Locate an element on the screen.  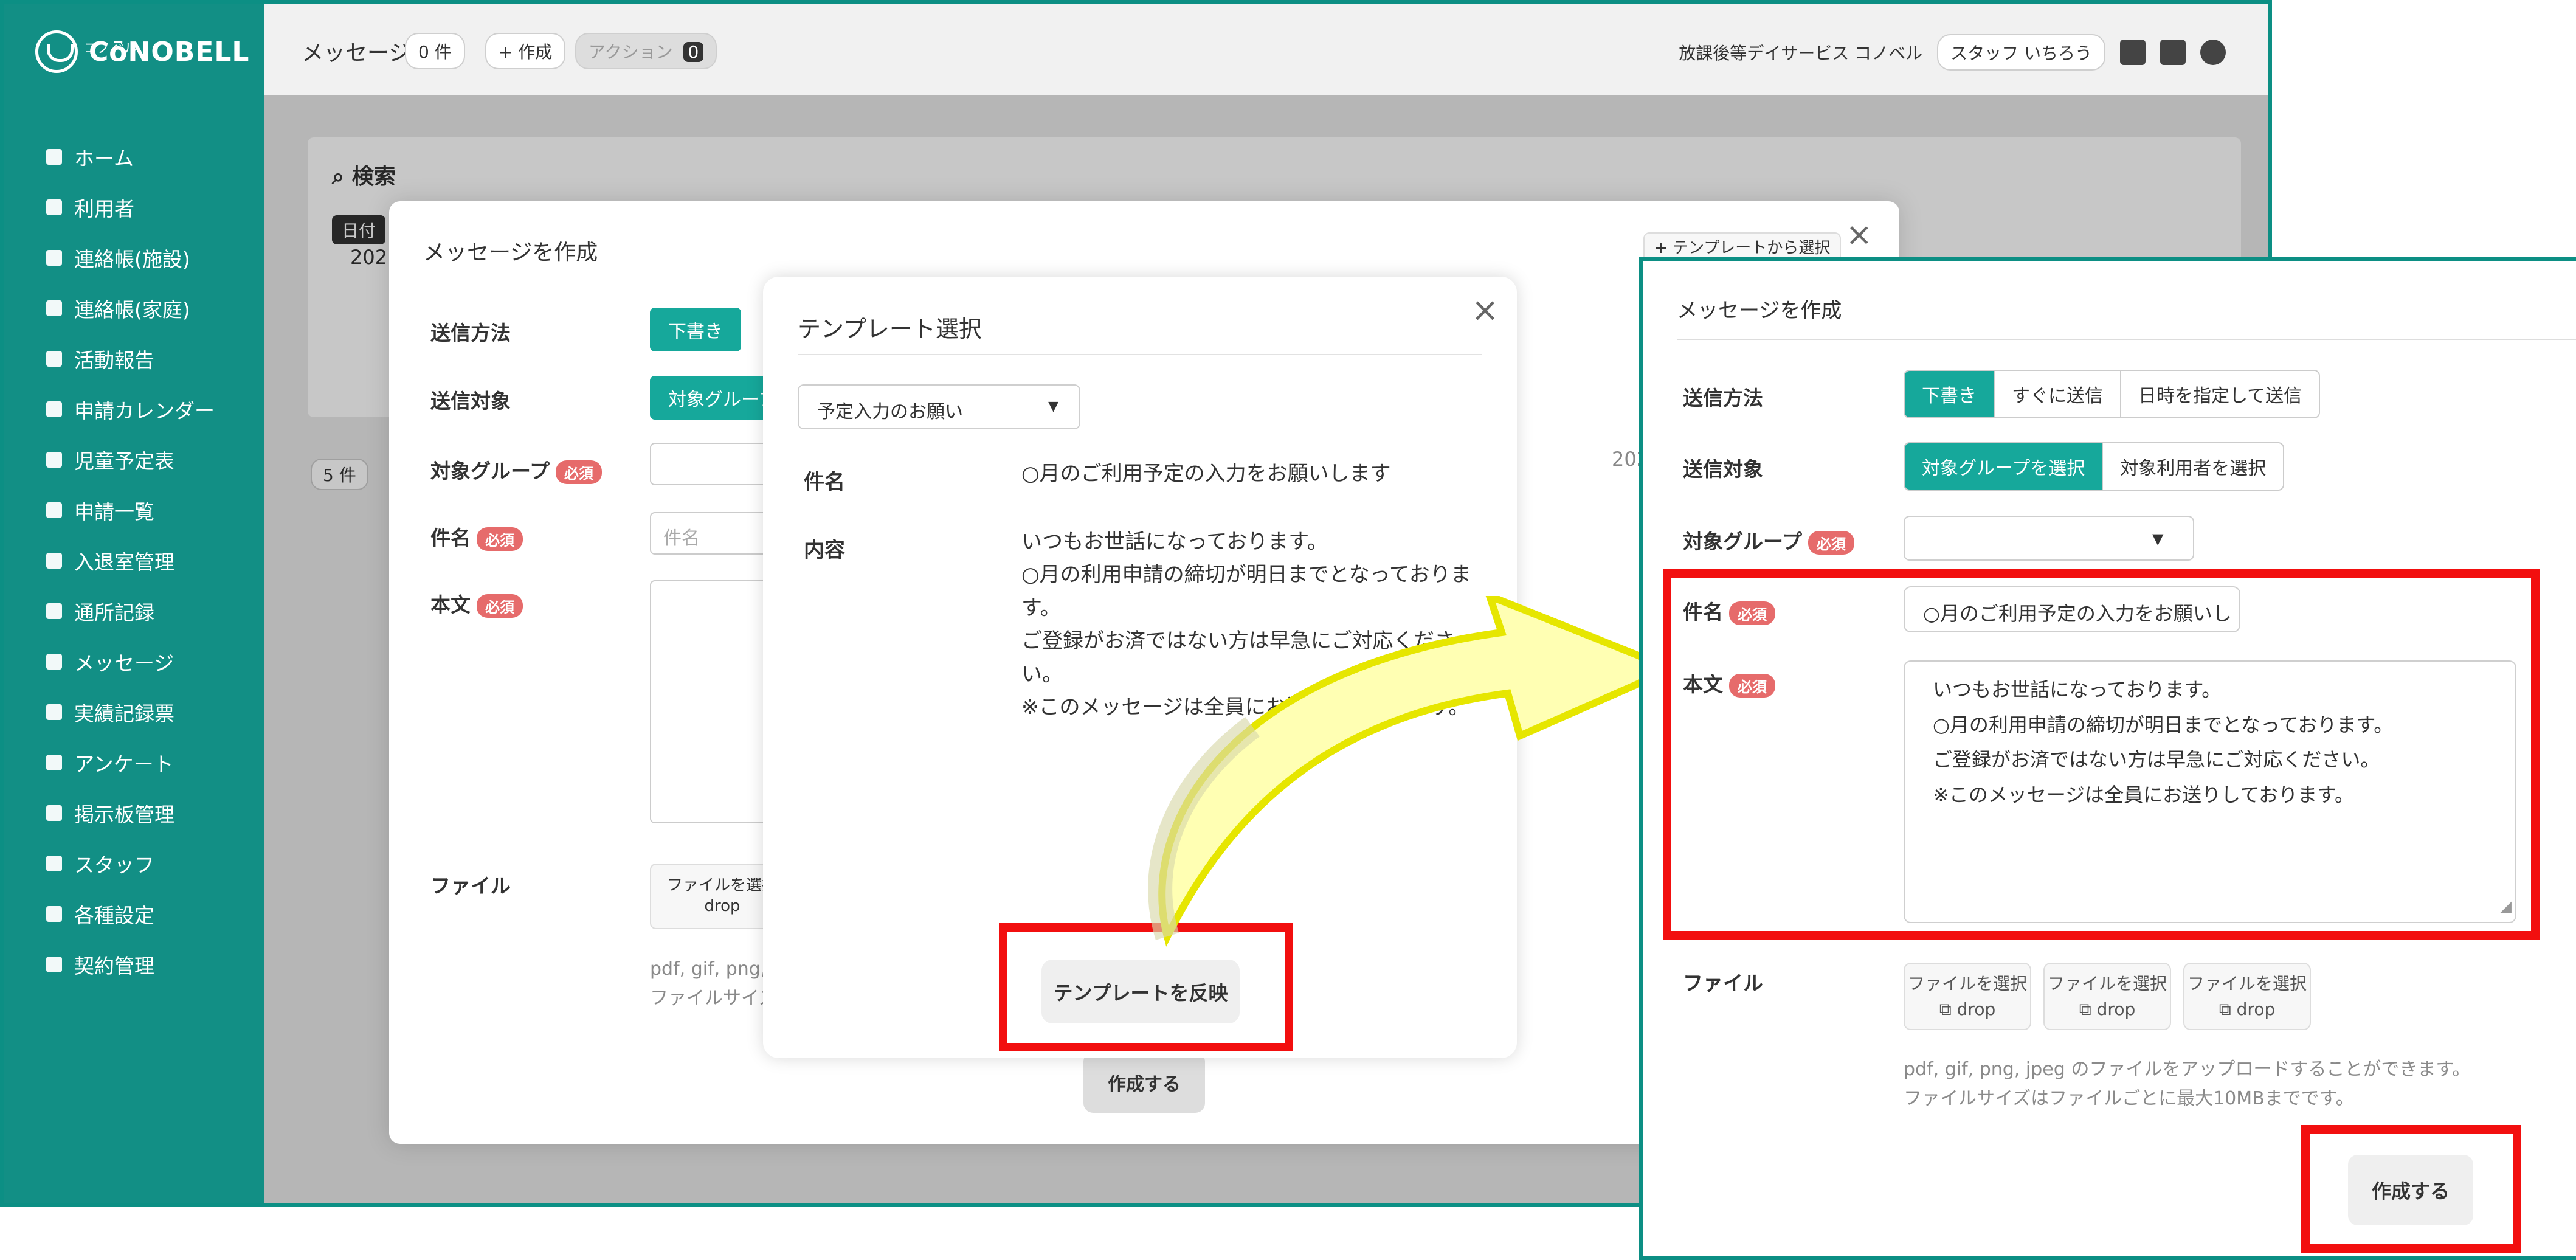
sidebar-item-staff: スタッフ is located at coordinates (150, 863).